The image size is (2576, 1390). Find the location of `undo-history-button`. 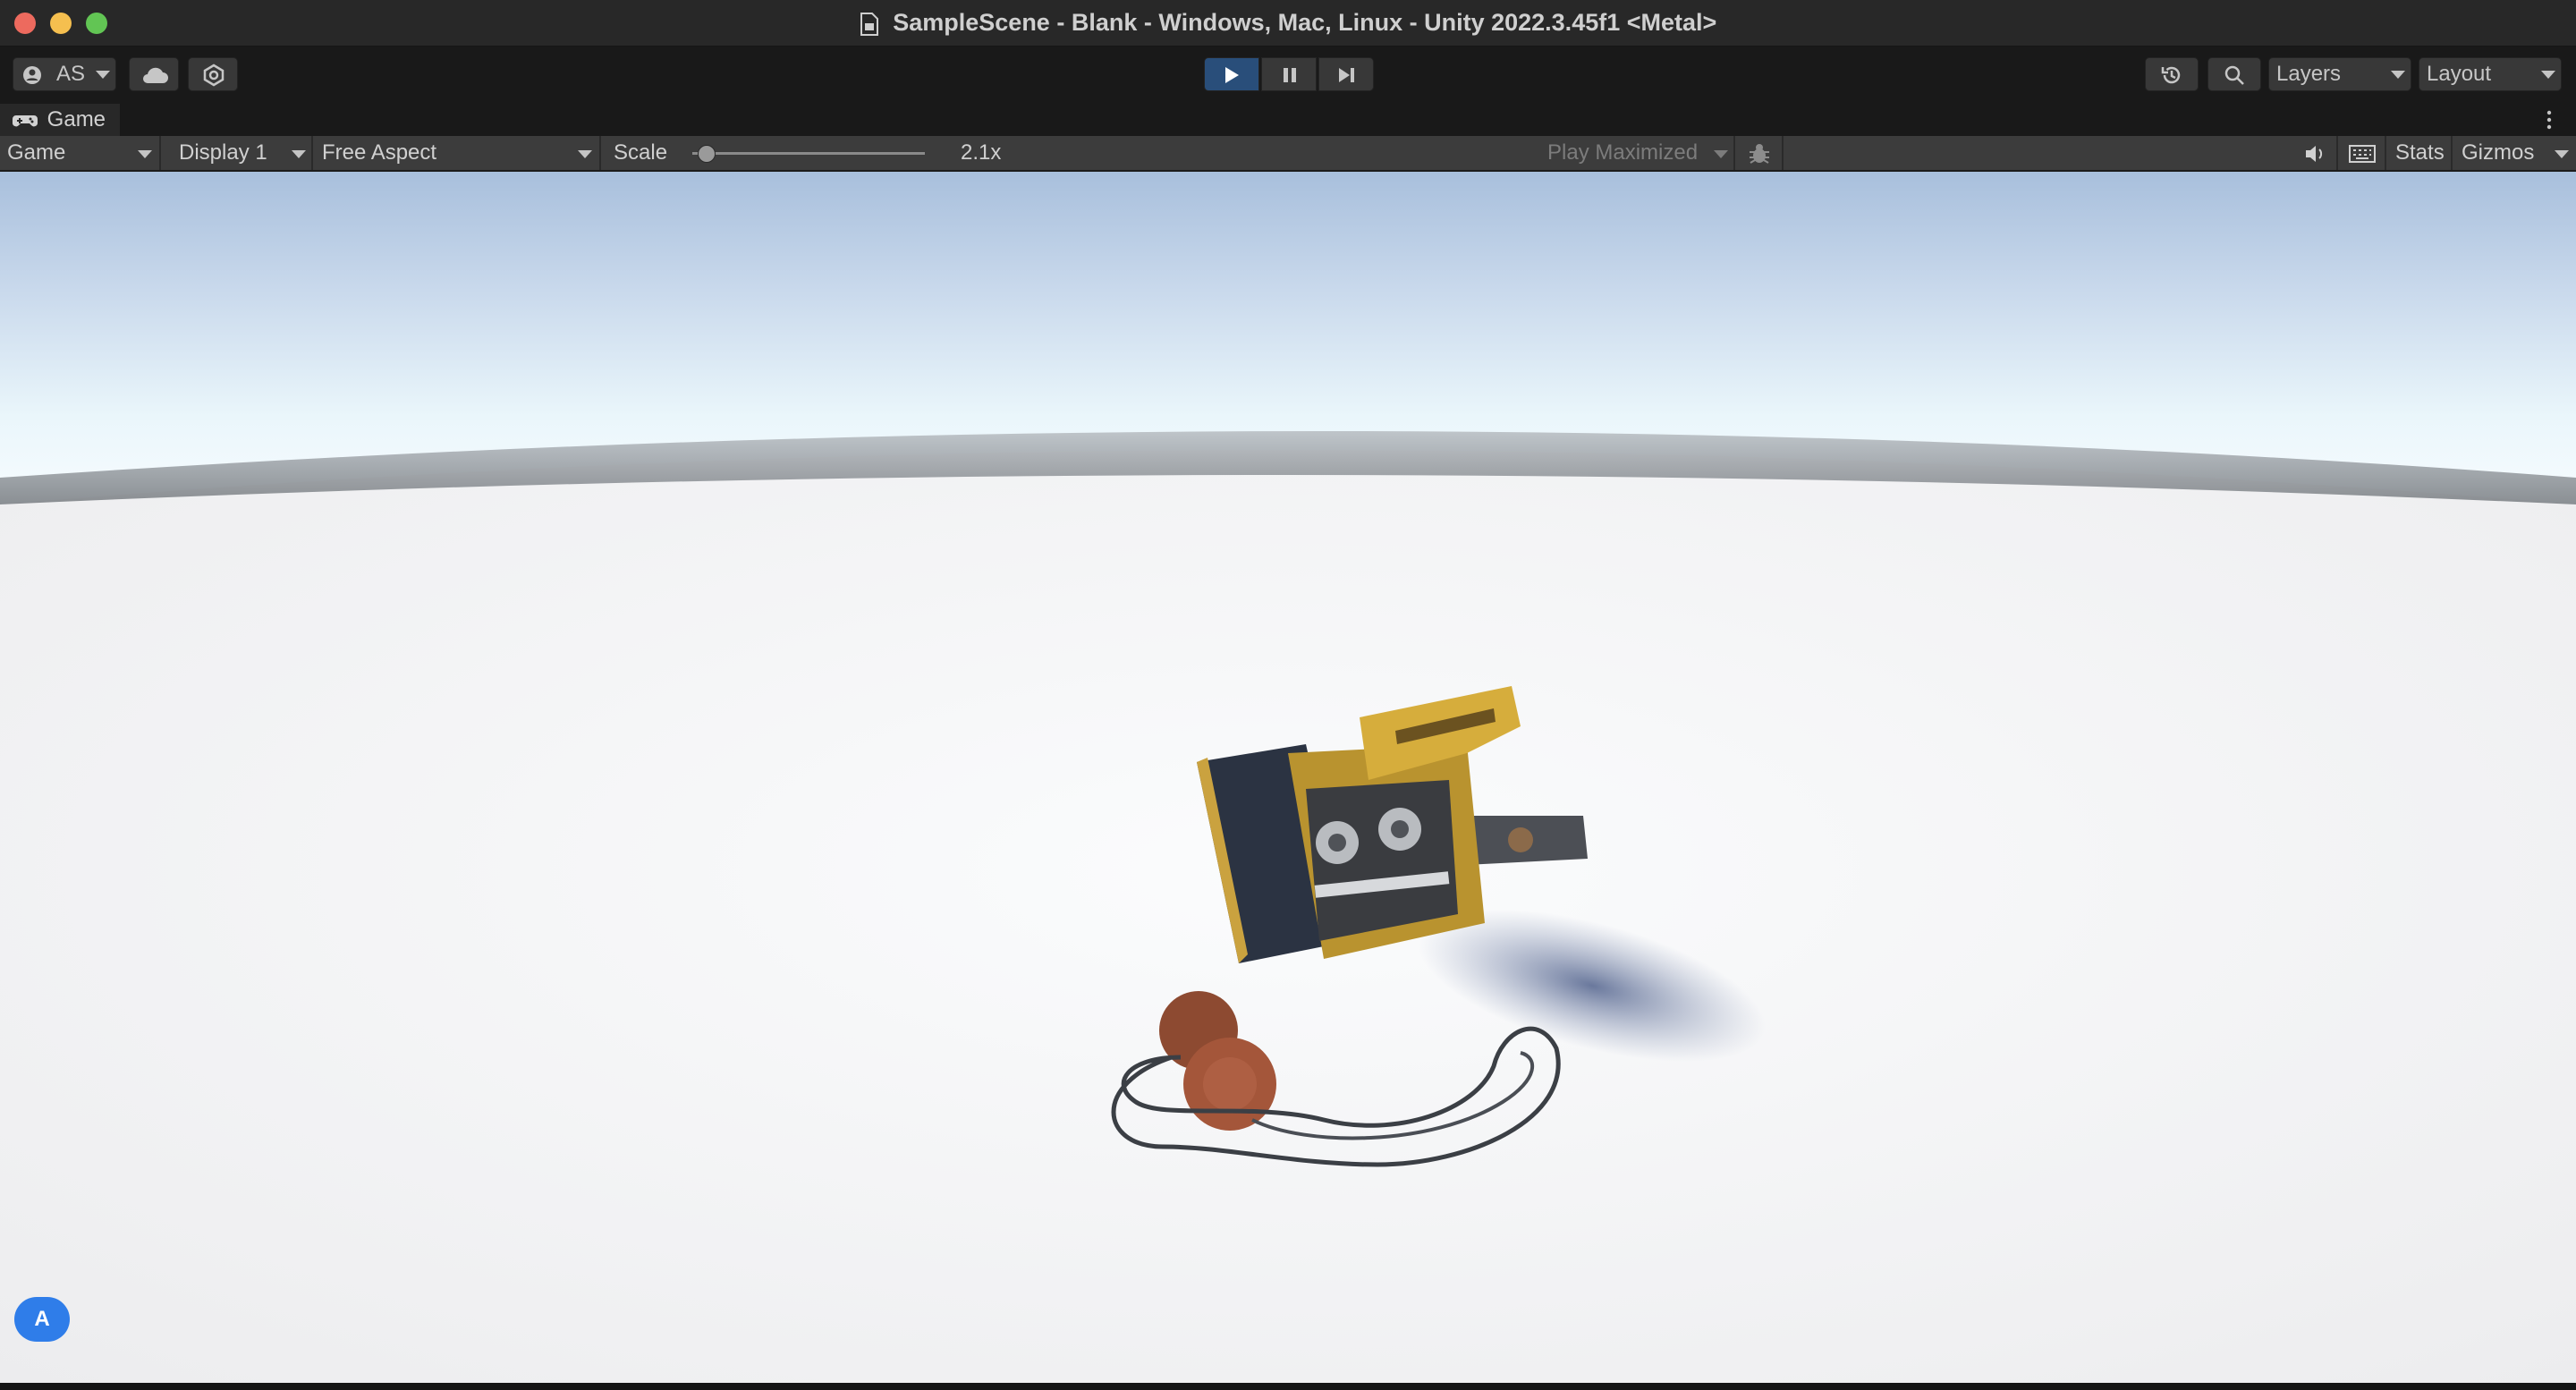

undo-history-button is located at coordinates (2172, 74).